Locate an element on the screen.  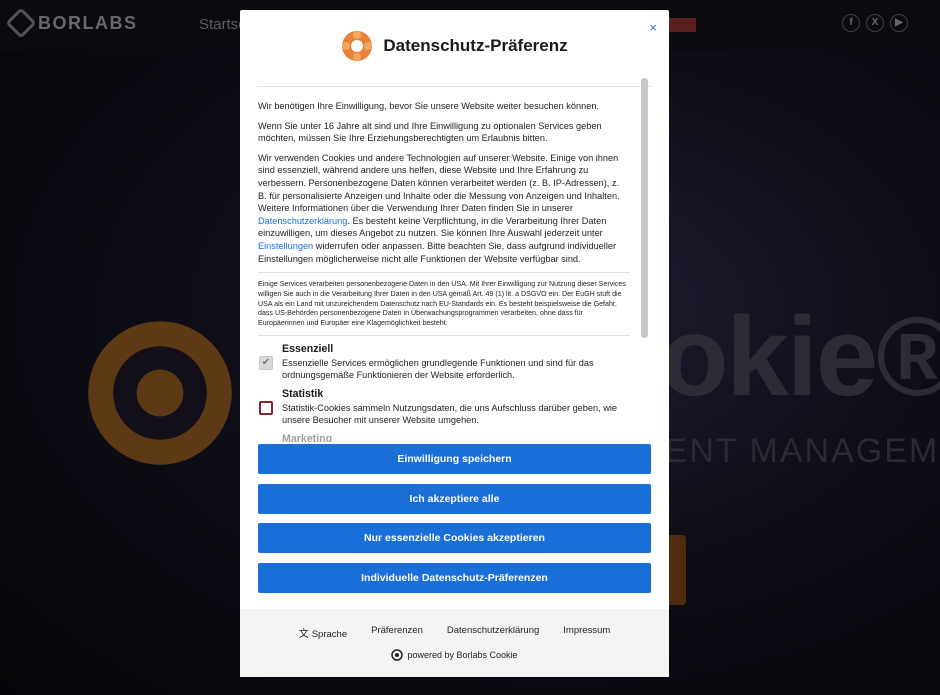
dialog-title: Datenschutz-Präferenz is located at coordinates (475, 45).